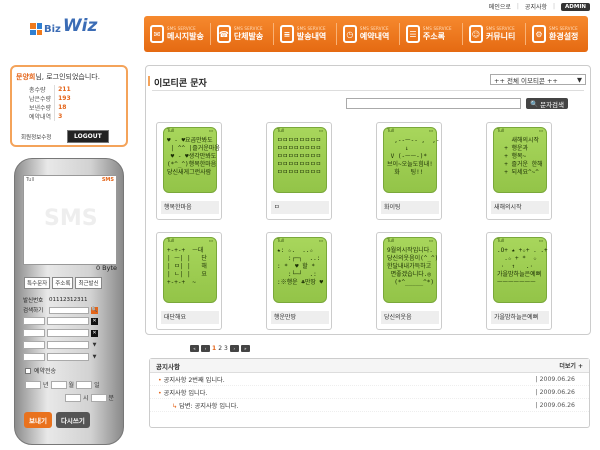 This screenshot has height=450, width=600. Describe the element at coordinates (68, 300) in the screenshot. I see `sender-number-field: 01112312311` at that location.